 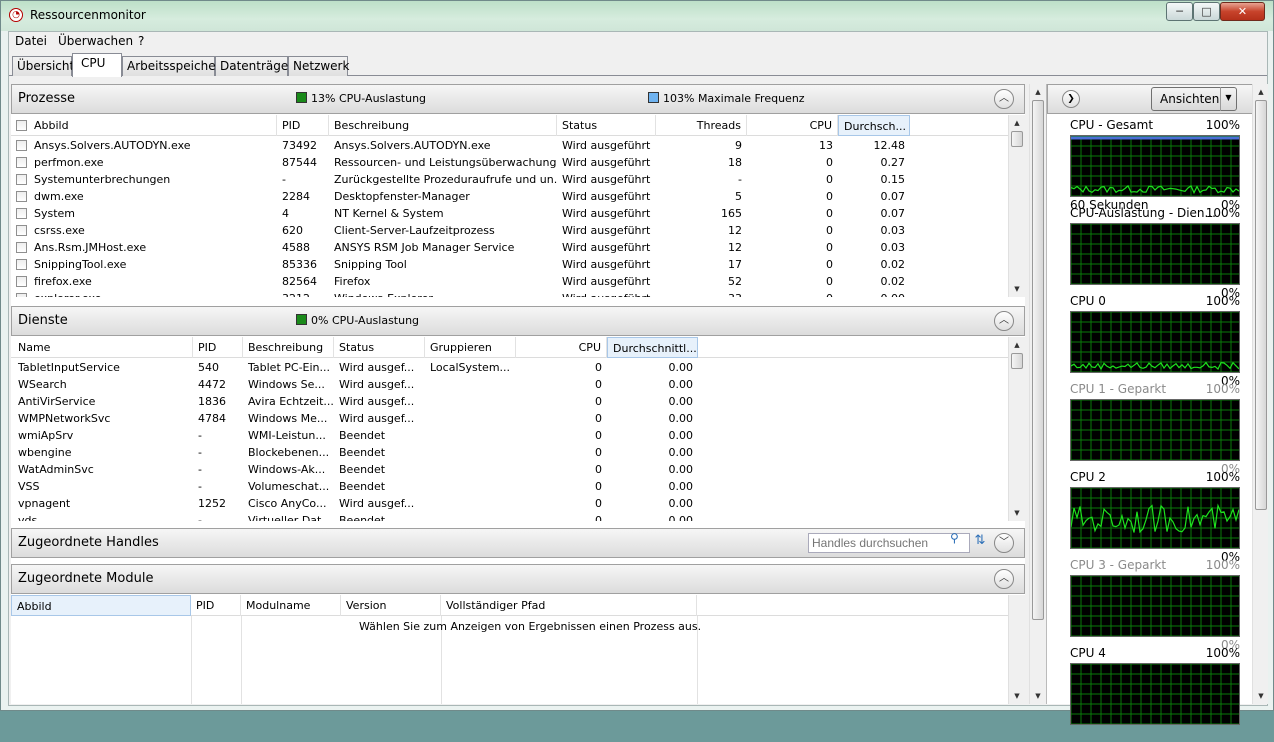 I want to click on service-cell: 1836, so click(x=212, y=401).